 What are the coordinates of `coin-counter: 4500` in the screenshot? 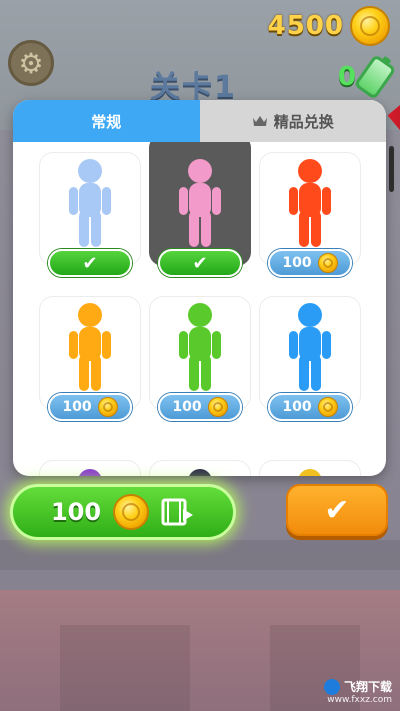 It's located at (329, 26).